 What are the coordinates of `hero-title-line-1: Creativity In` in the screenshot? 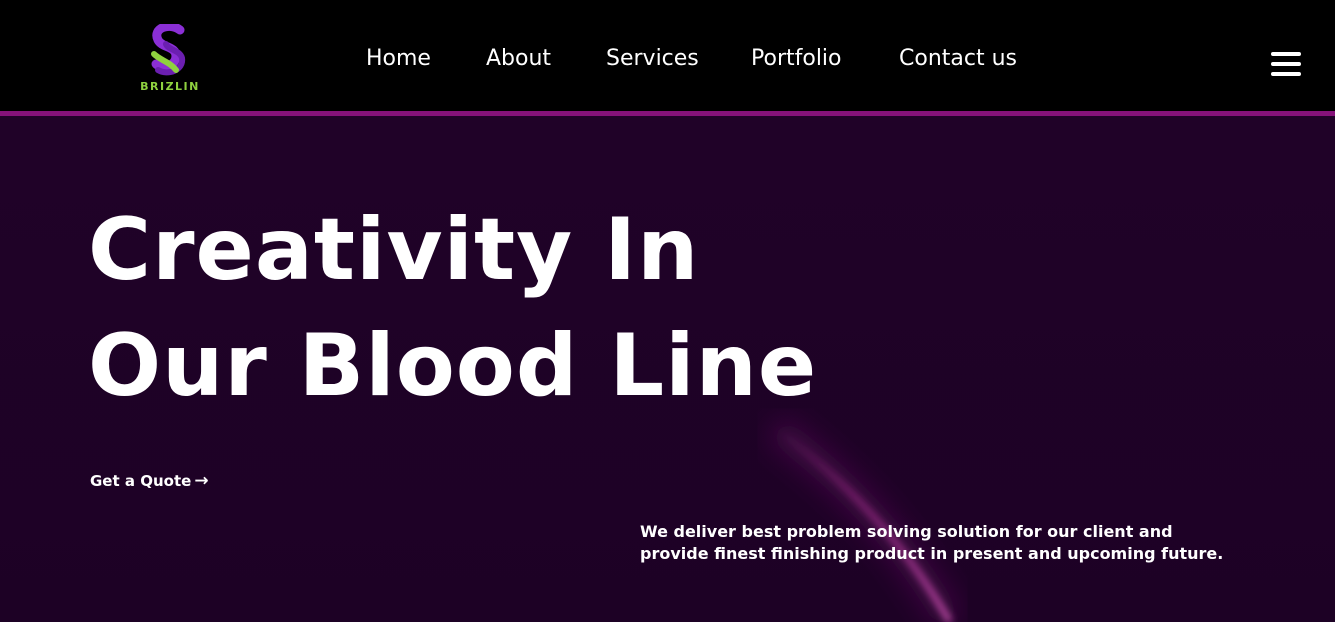 It's located at (394, 250).